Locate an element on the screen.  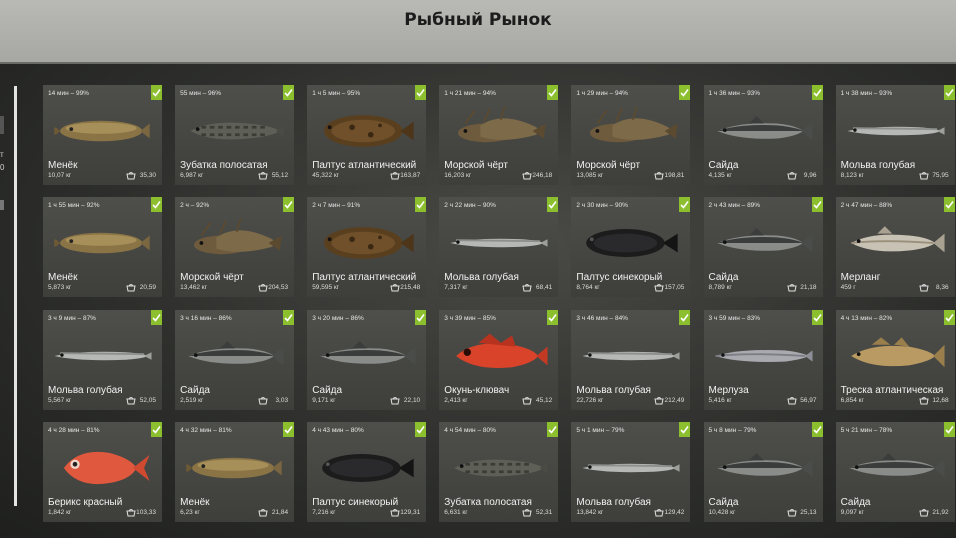
fish-weight: 7,317 кг is located at coordinates (456, 288).